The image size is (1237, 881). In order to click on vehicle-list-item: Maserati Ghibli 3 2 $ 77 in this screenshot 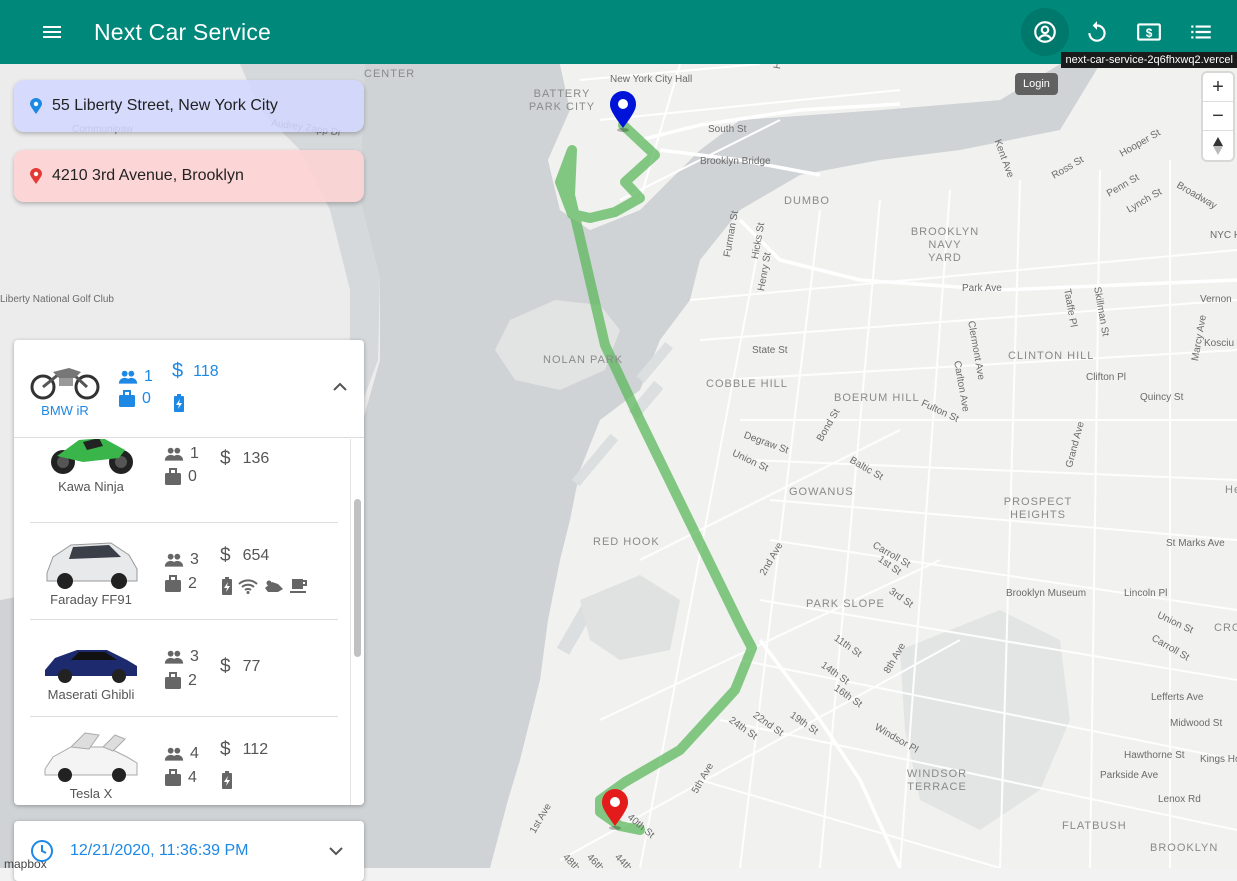, I will do `click(184, 668)`.